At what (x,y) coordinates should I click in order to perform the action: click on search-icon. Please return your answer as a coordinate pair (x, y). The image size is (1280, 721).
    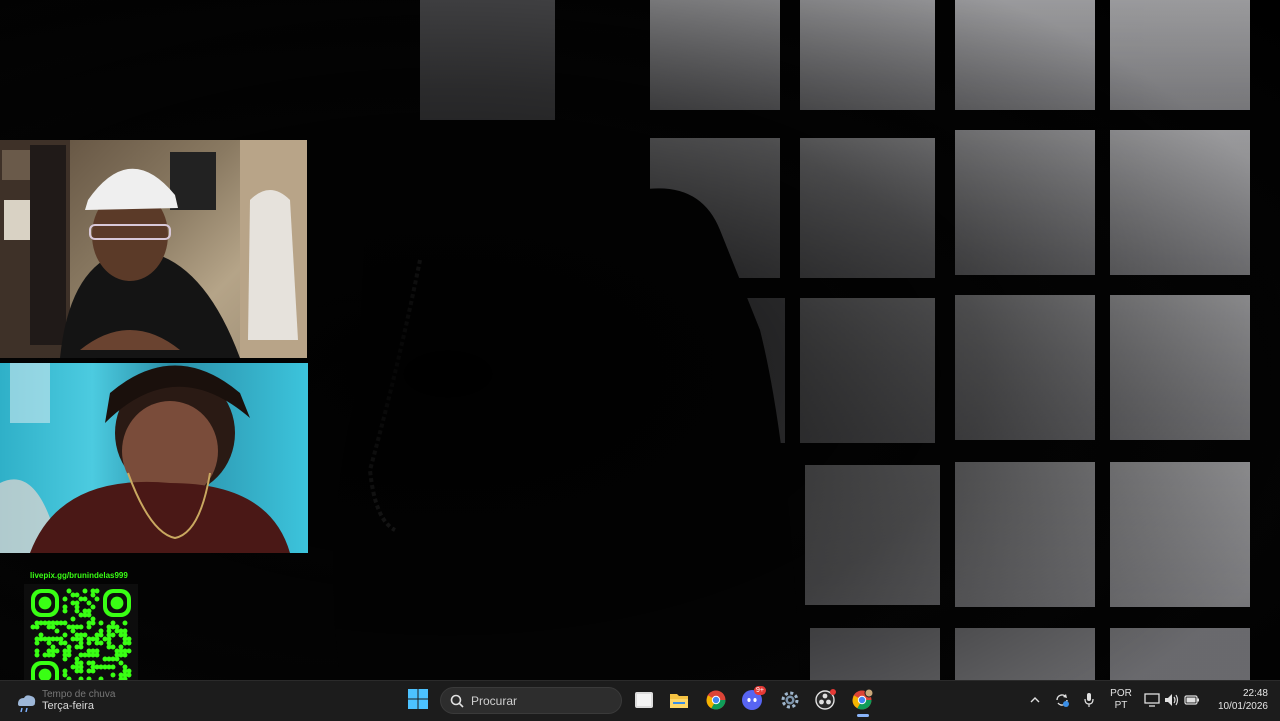
    Looking at the image, I should click on (457, 701).